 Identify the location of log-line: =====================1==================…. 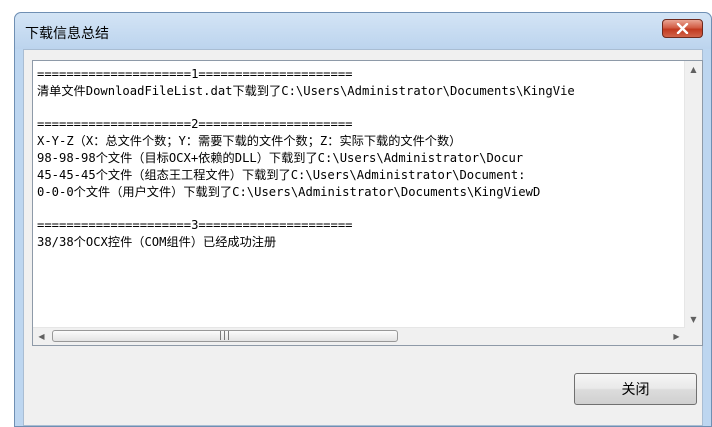
(195, 74).